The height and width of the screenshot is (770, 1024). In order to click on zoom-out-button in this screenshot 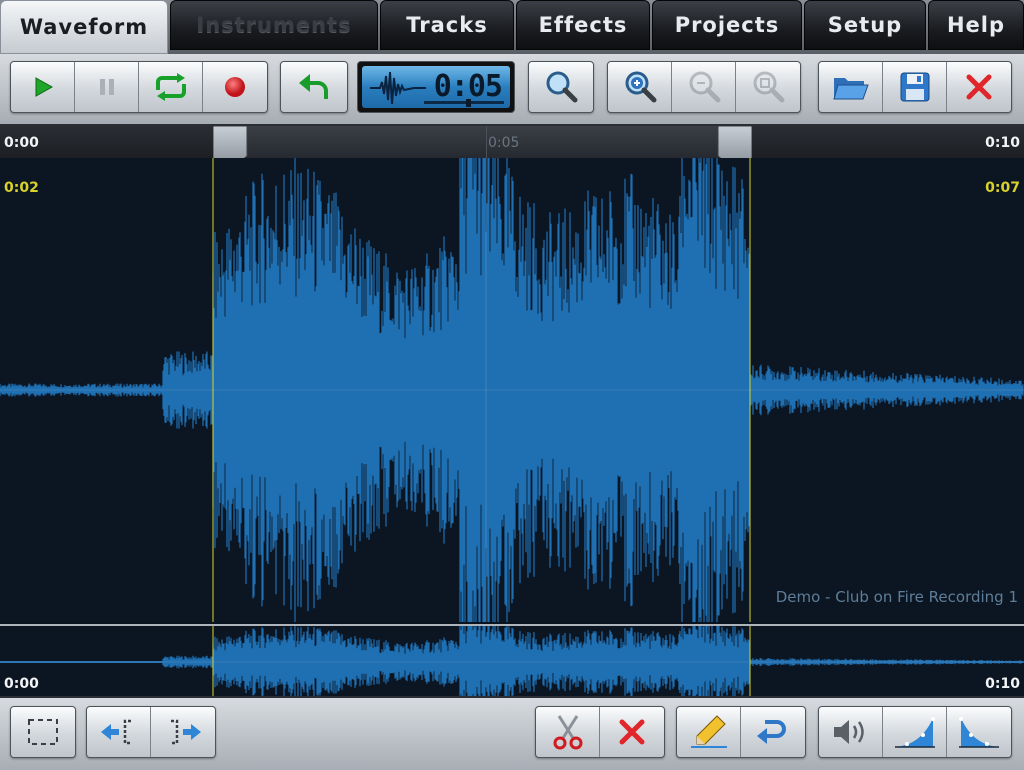, I will do `click(704, 87)`.